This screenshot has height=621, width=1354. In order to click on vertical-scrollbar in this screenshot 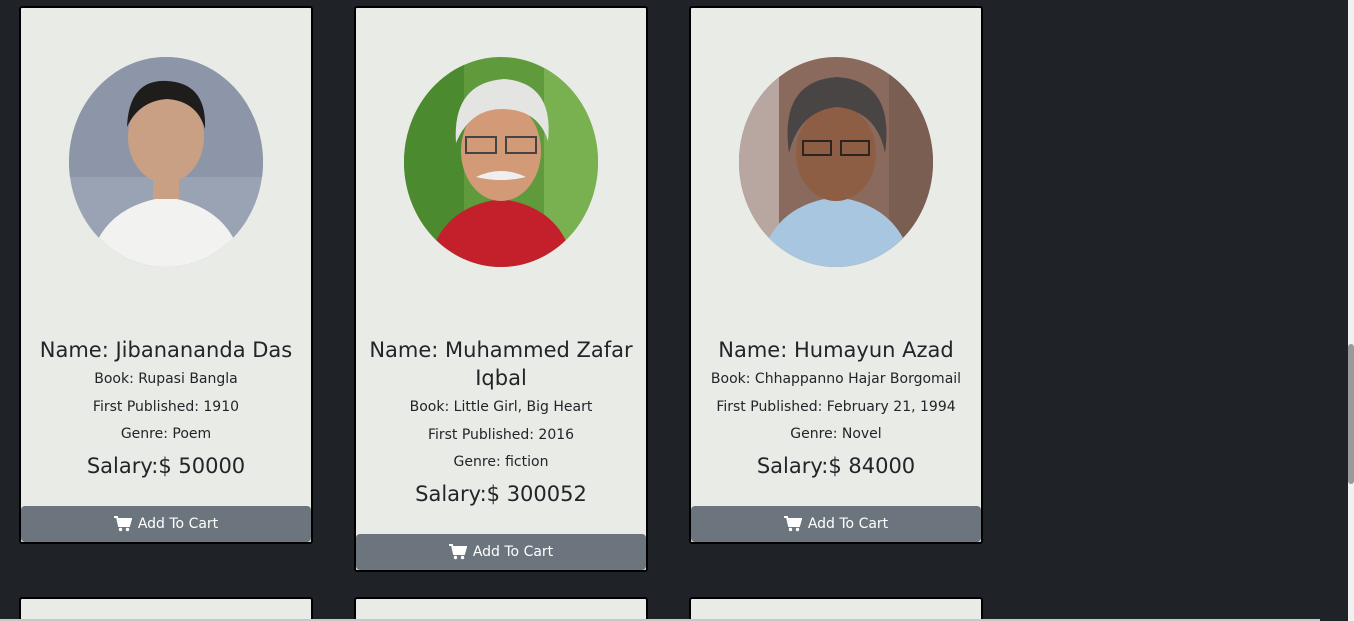, I will do `click(1351, 310)`.